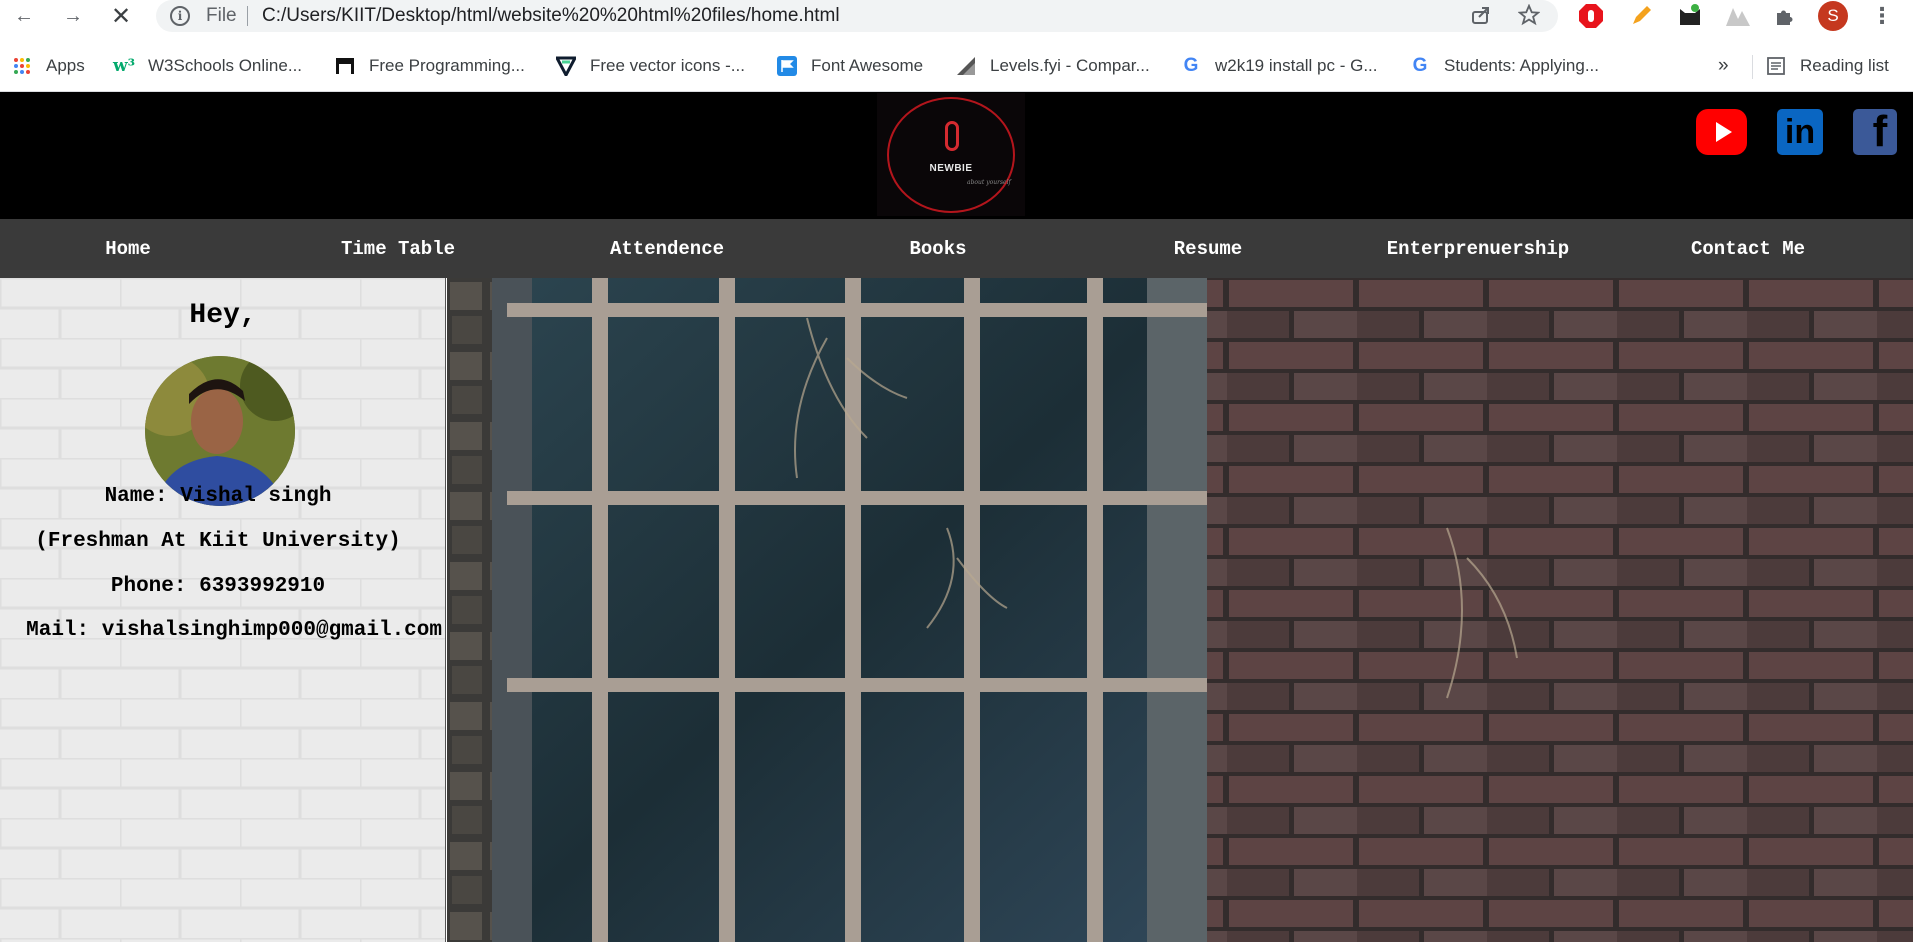 The image size is (1913, 942). I want to click on reading-list-icon, so click(1776, 66).